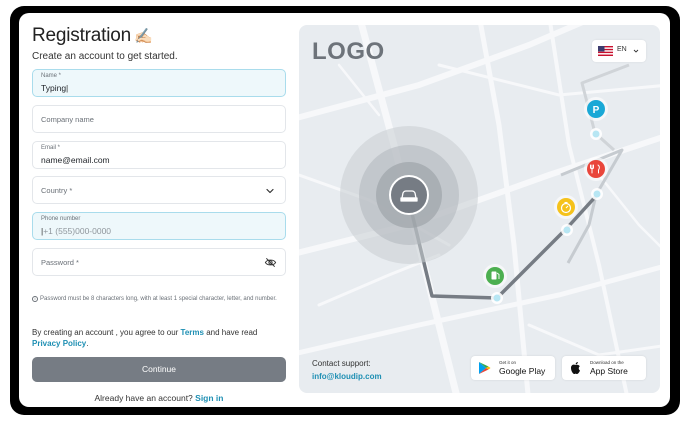 The height and width of the screenshot is (422, 690). I want to click on parking-letter: P, so click(596, 110).